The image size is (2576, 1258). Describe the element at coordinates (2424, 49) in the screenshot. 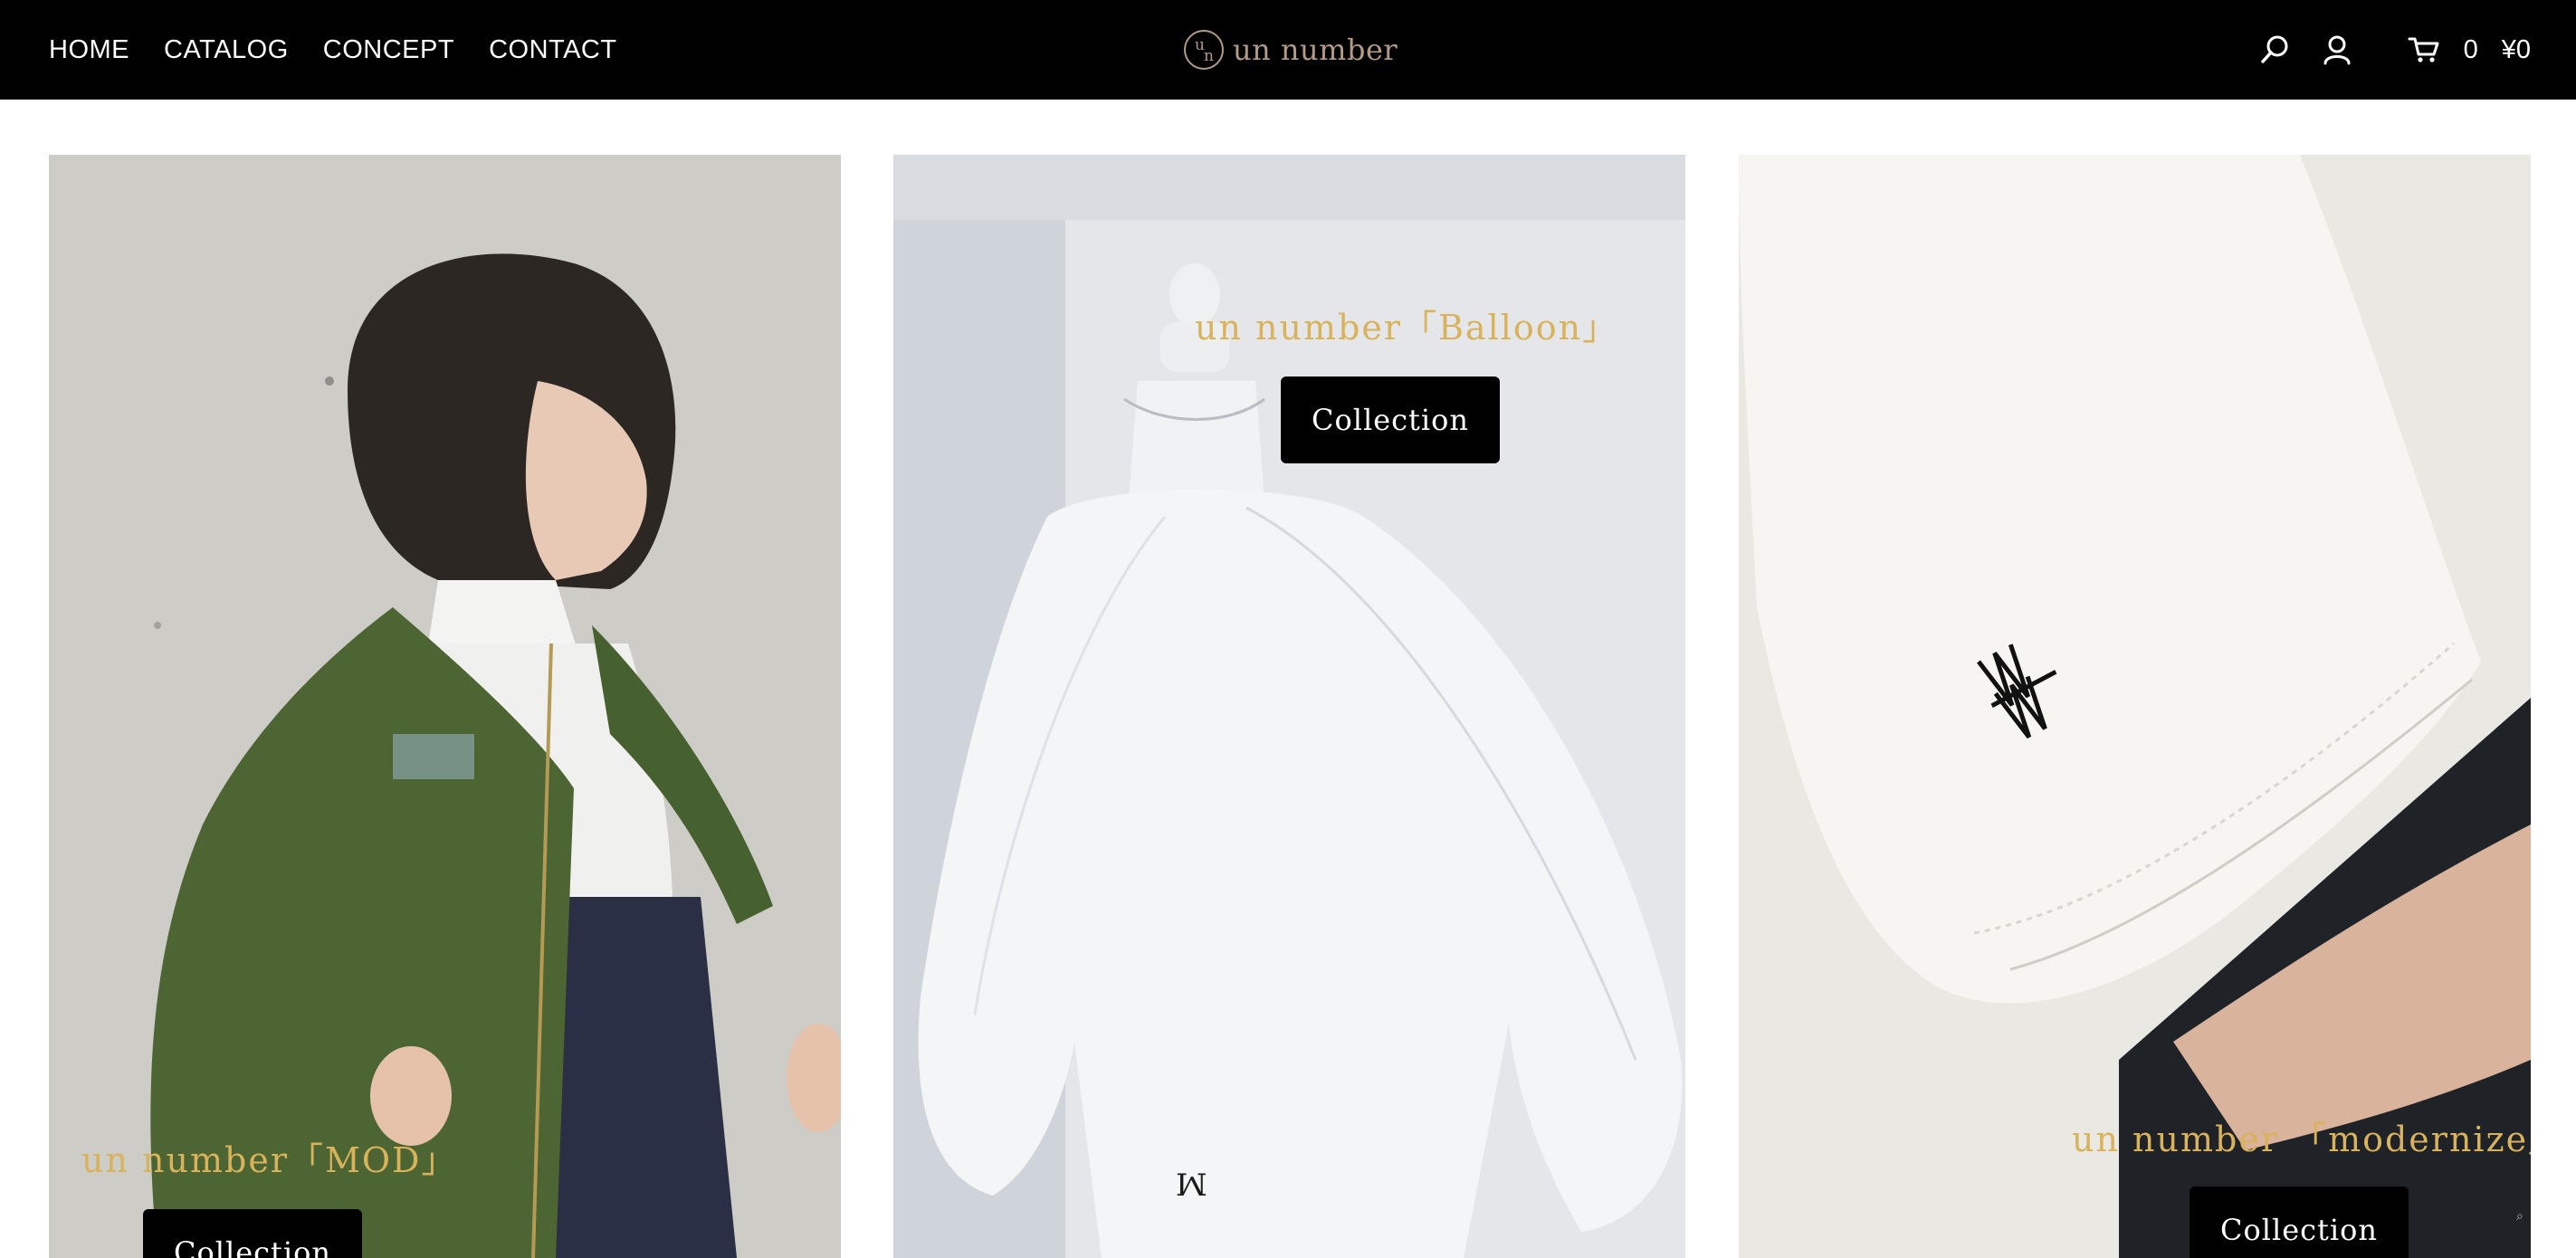

I see `cart-icon` at that location.